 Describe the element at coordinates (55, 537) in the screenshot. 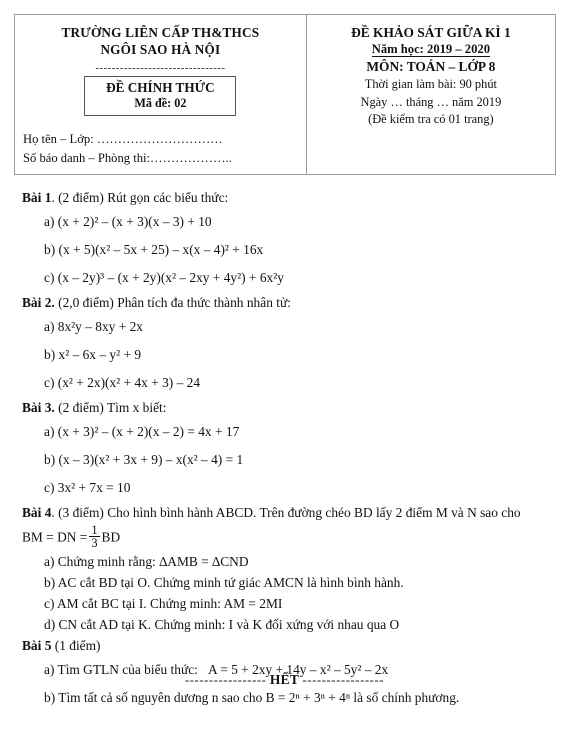

I see `problem-4-condition-prefix: BM = DN =` at that location.